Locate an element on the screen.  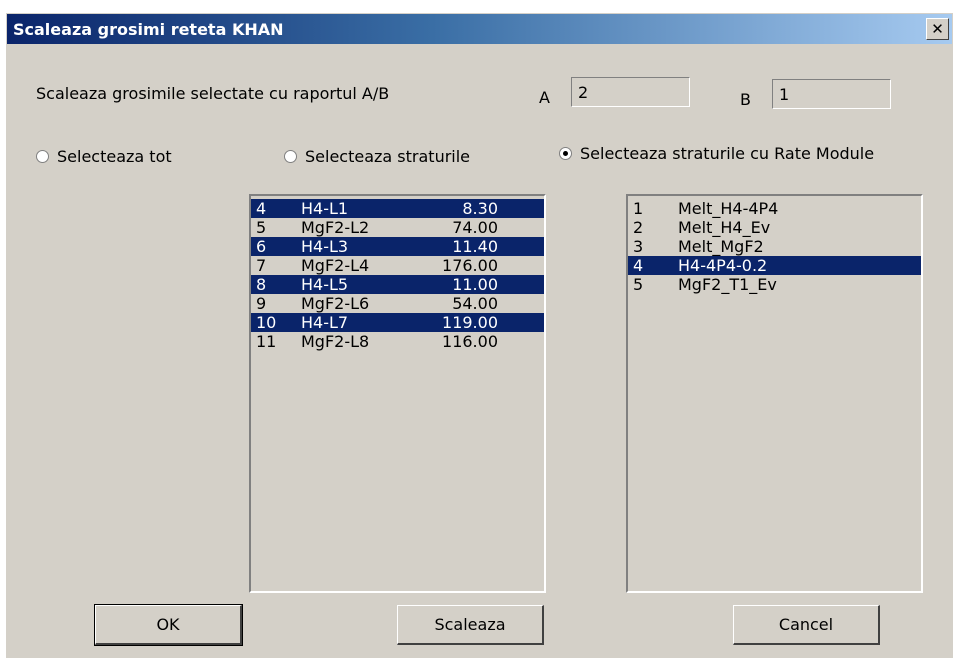
layer-number: 4 is located at coordinates (261, 208).